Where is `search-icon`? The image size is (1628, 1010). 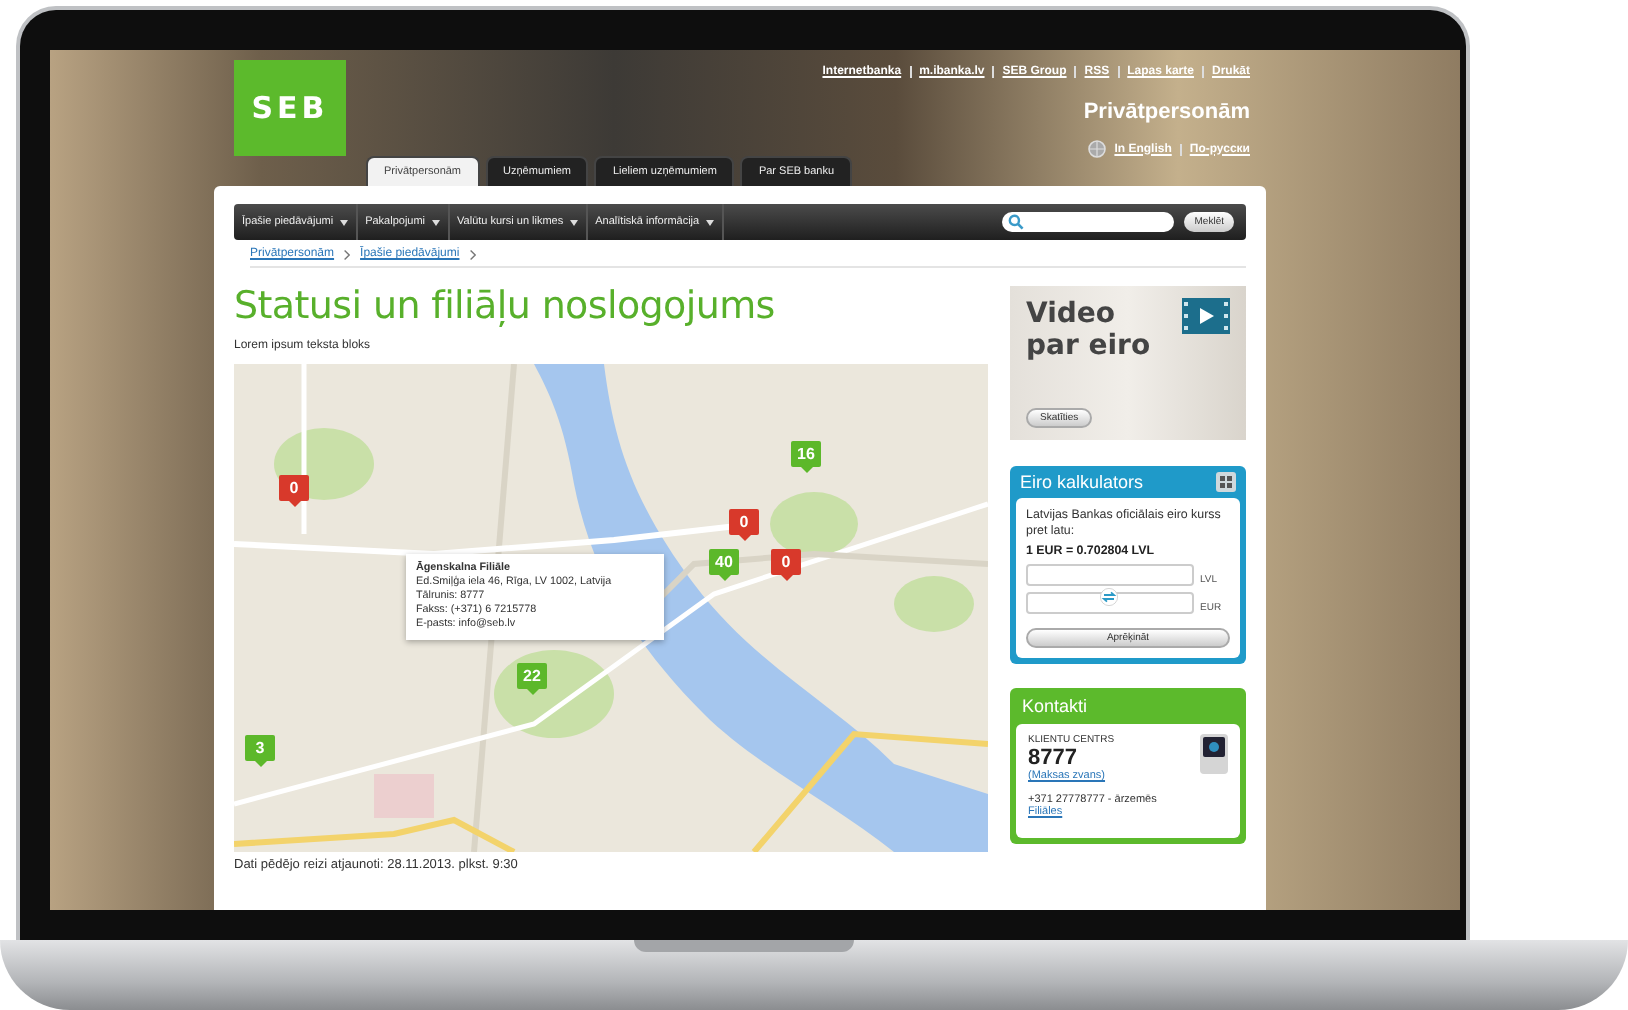 search-icon is located at coordinates (1016, 222).